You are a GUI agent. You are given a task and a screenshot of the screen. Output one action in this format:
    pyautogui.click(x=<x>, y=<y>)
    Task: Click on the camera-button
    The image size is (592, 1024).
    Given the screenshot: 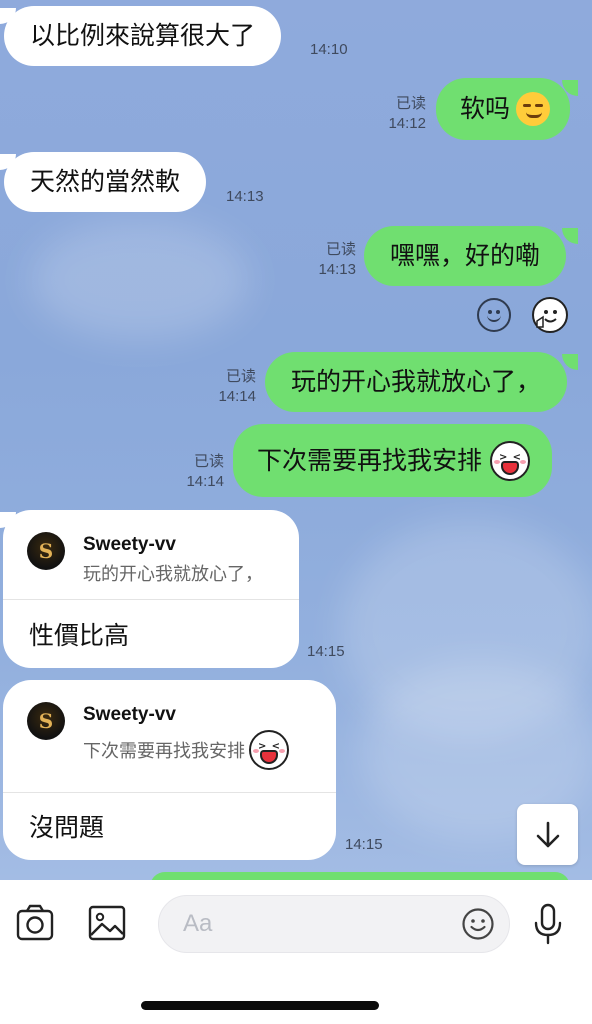 What is the action you would take?
    pyautogui.click(x=35, y=923)
    